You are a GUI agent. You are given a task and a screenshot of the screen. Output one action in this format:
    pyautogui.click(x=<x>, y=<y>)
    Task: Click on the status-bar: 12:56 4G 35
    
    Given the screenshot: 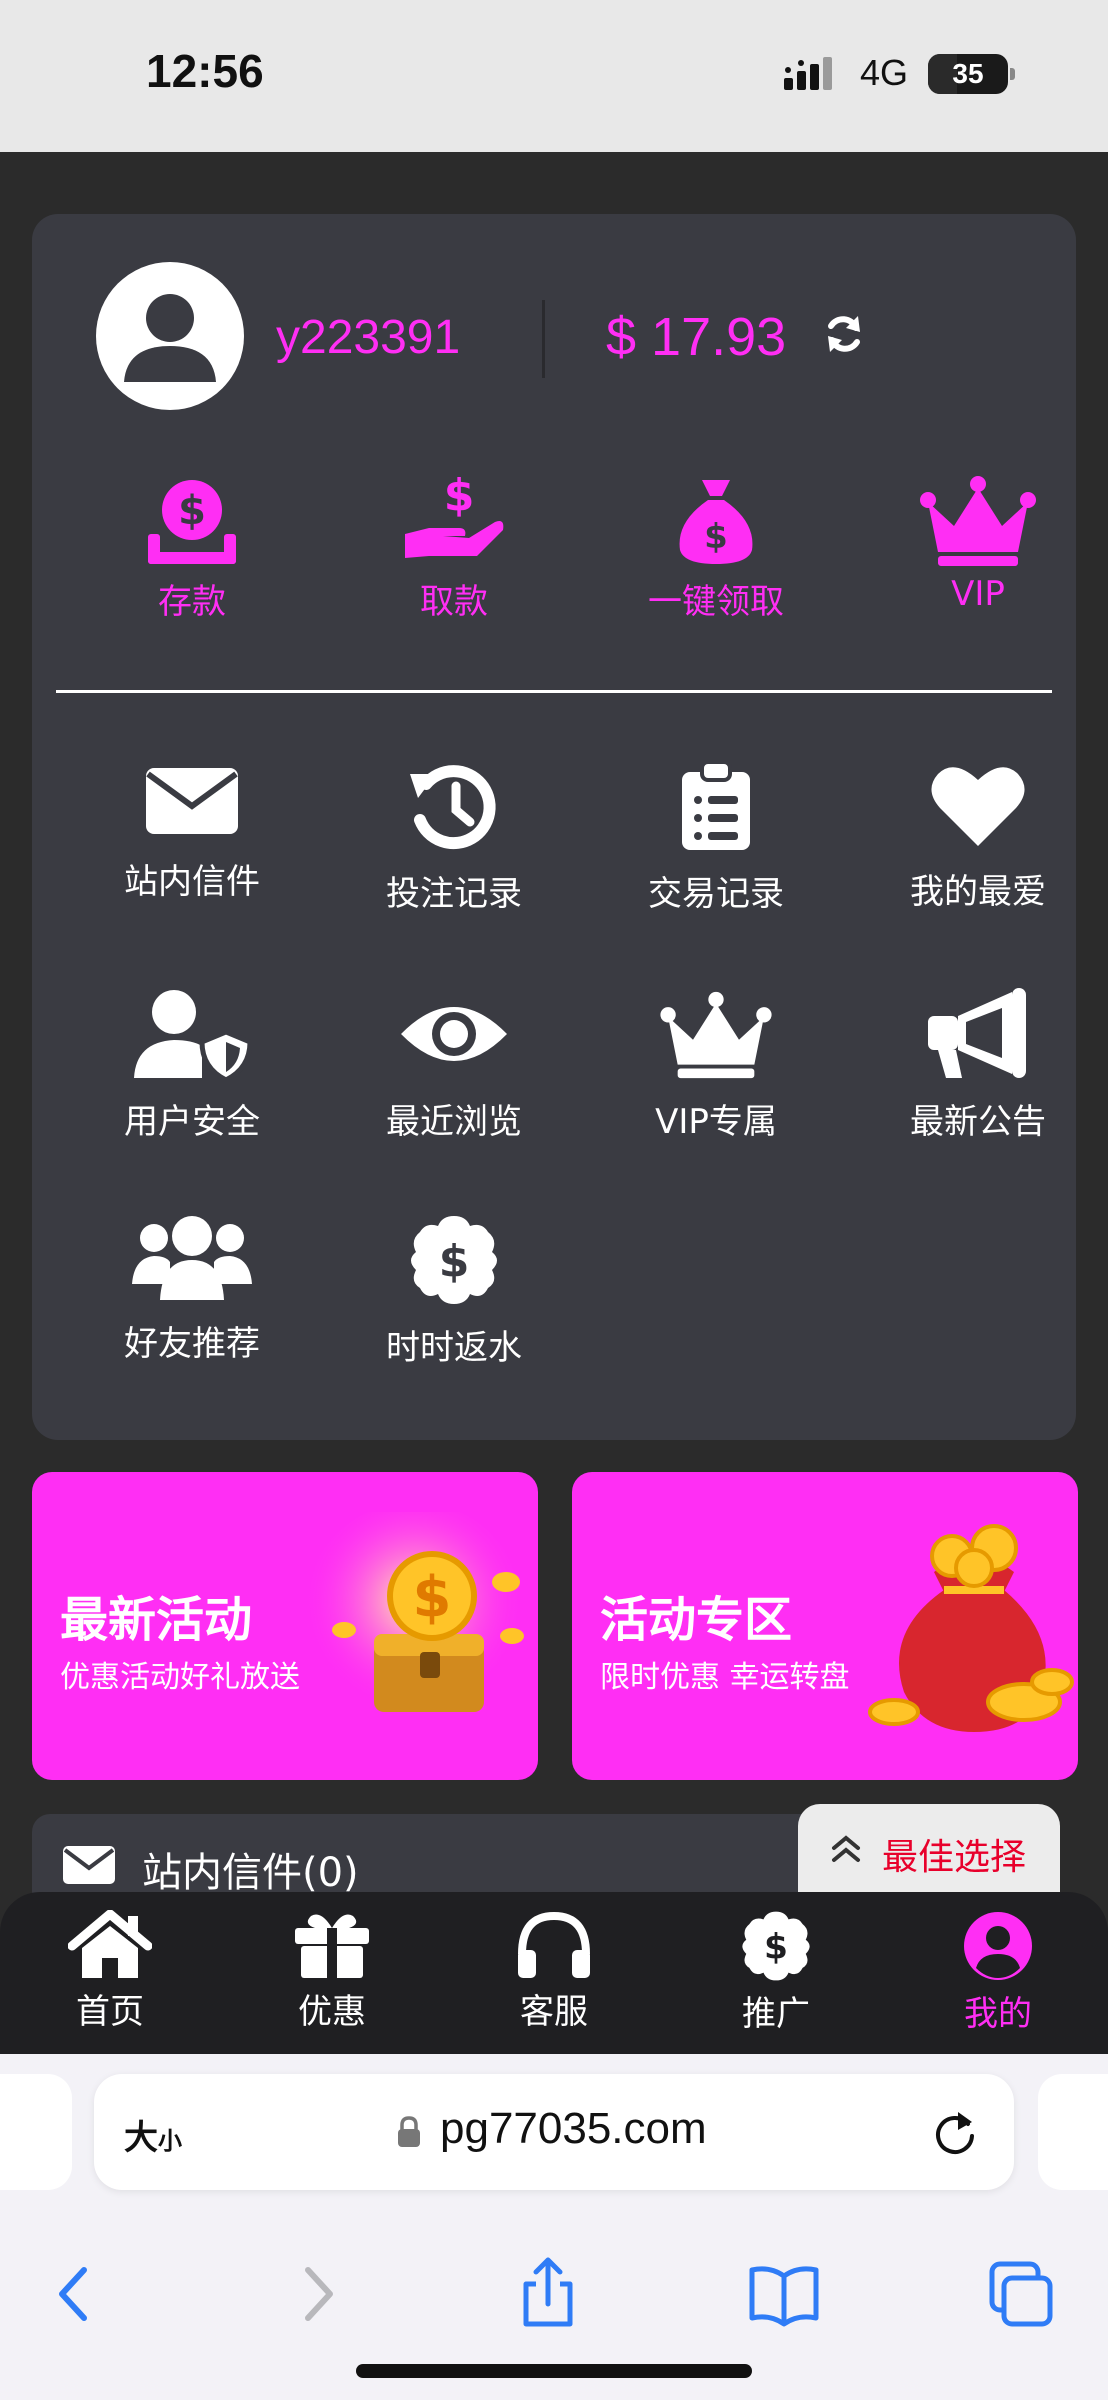 What is the action you would take?
    pyautogui.click(x=554, y=76)
    